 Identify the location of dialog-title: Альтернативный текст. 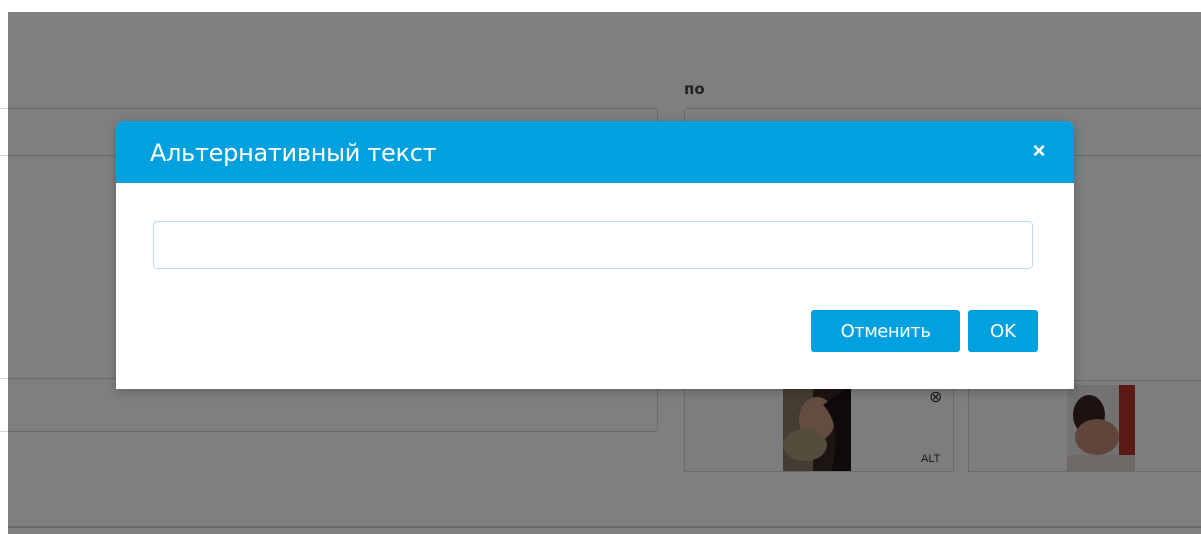
(293, 153).